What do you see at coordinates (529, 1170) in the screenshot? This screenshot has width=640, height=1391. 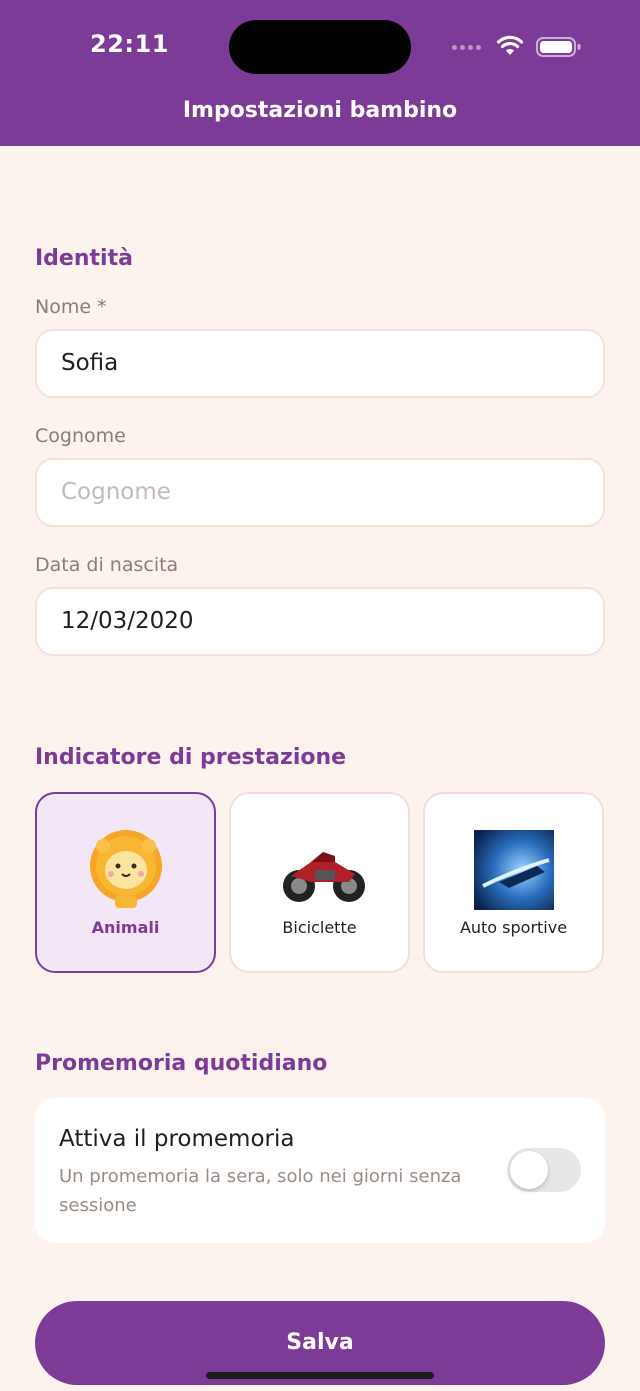 I see `toggle-knob` at bounding box center [529, 1170].